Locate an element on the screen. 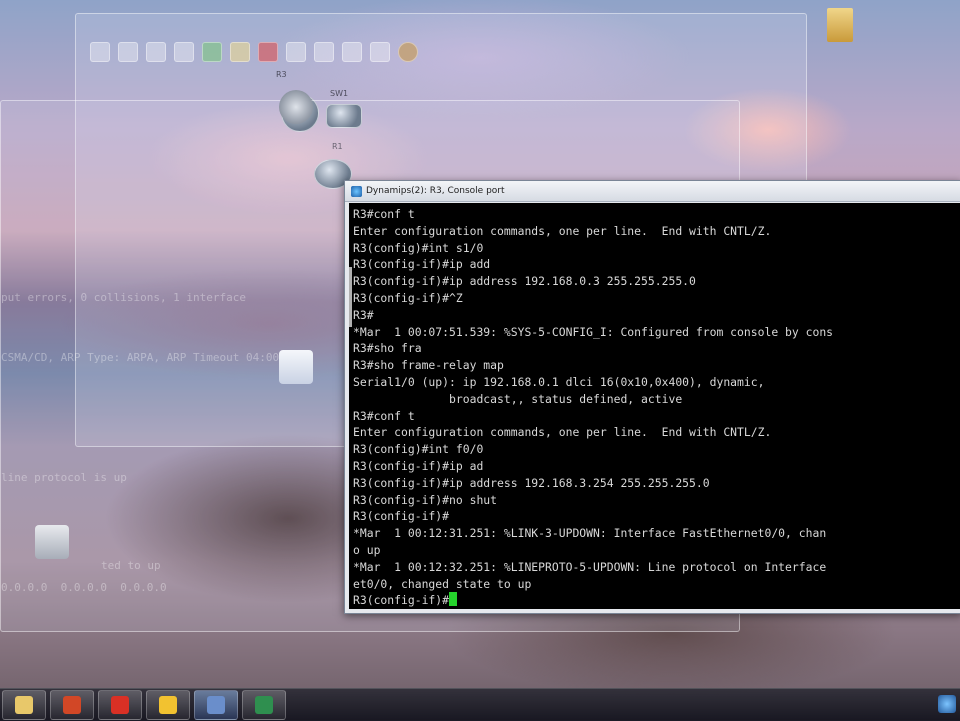 Image resolution: width=960 pixels, height=721 pixels. terminal-line: R3#sho fra is located at coordinates (387, 348).